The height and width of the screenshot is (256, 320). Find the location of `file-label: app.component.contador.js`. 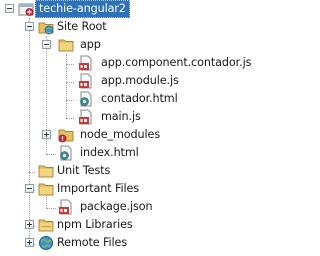

file-label: app.component.contador.js is located at coordinates (176, 62).